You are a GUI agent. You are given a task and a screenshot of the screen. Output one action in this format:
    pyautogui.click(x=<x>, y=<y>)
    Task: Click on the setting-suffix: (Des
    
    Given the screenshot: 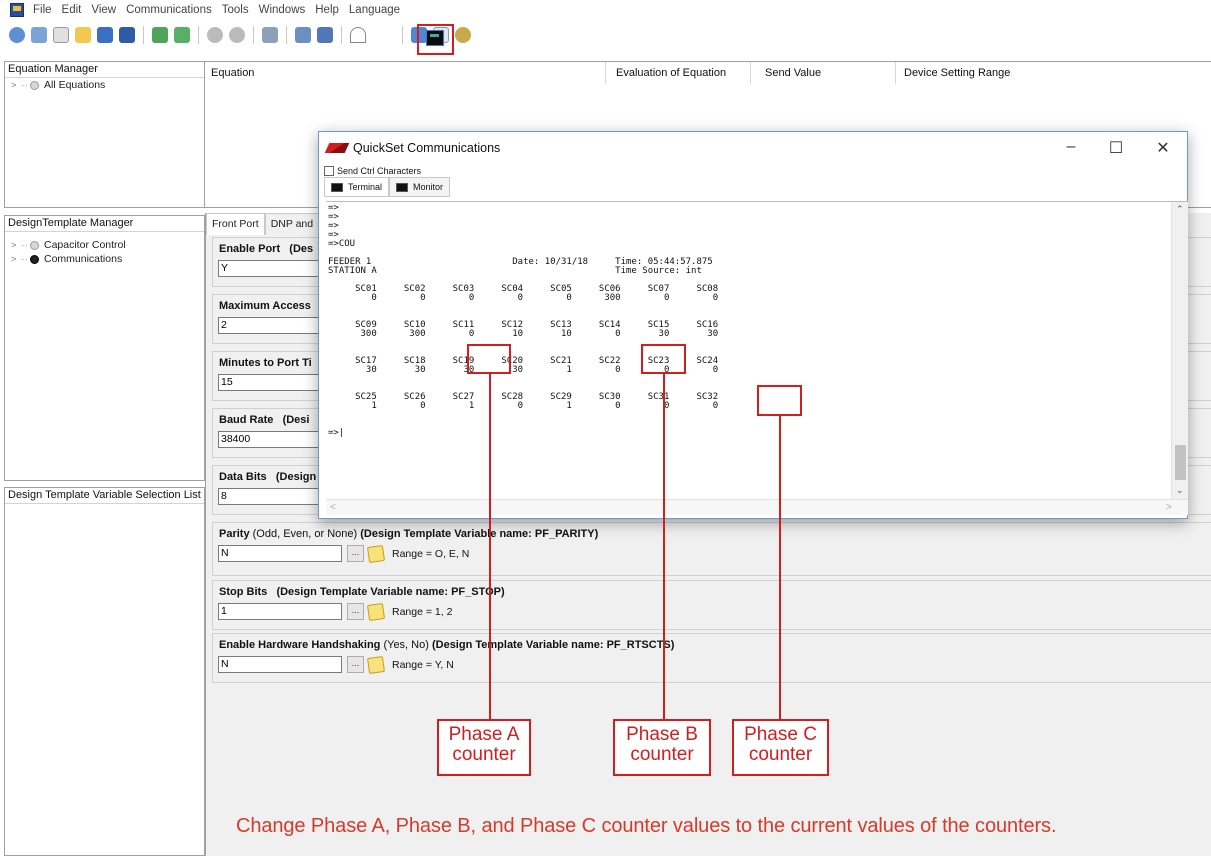 What is the action you would take?
    pyautogui.click(x=301, y=249)
    